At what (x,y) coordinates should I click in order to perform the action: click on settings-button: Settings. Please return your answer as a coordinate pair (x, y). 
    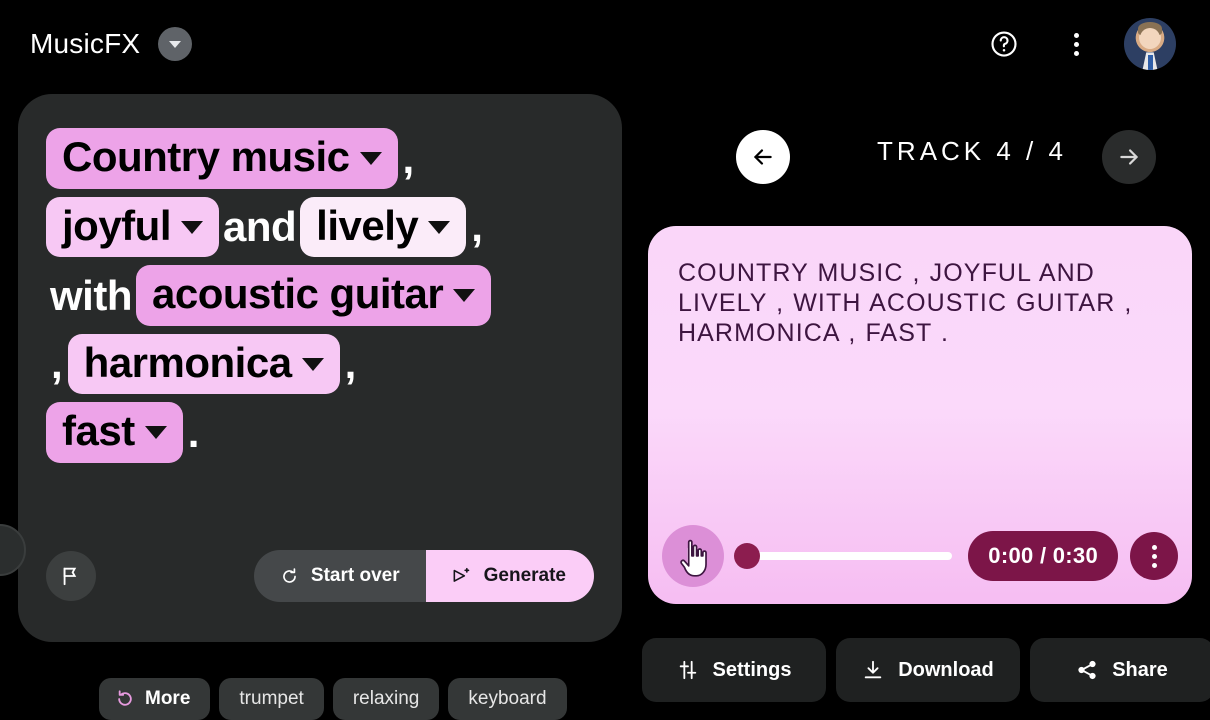
    Looking at the image, I should click on (734, 670).